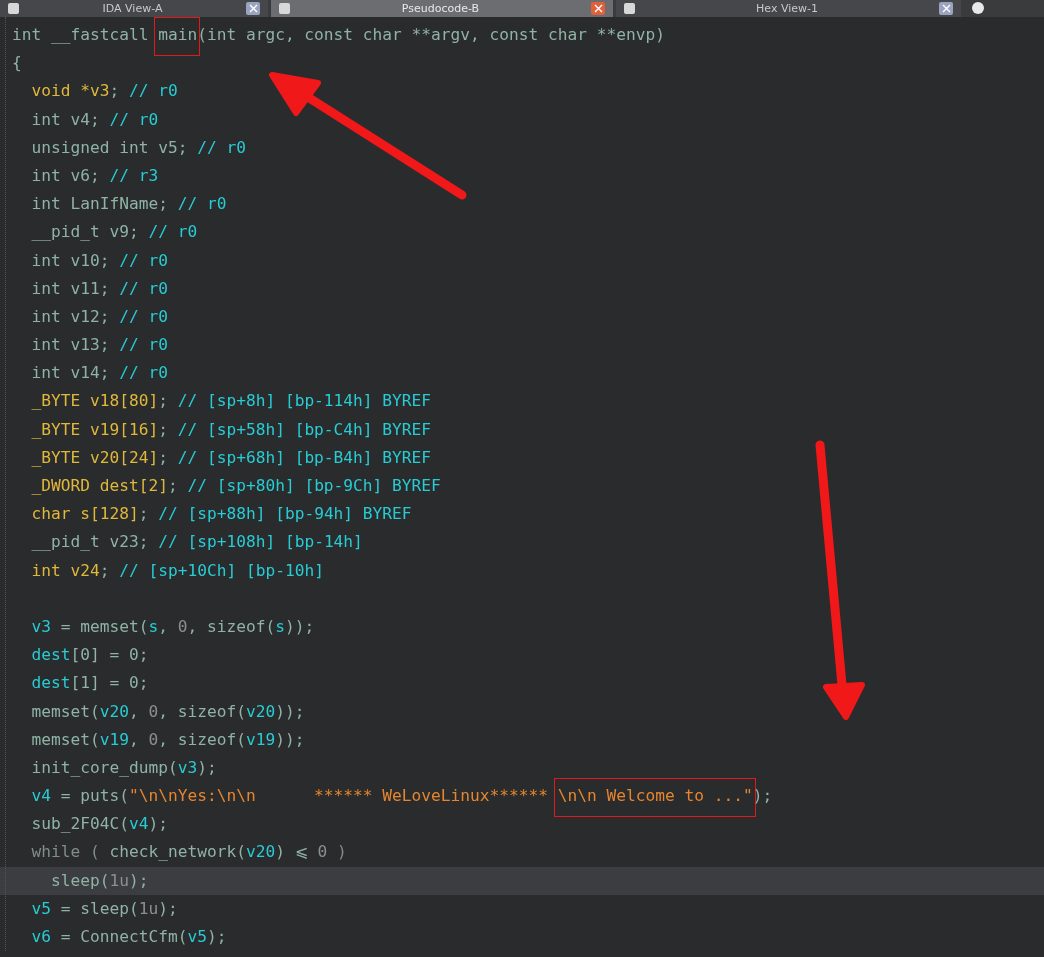 The width and height of the screenshot is (1044, 957). I want to click on code-line: int v12; // r0, so click(99, 316).